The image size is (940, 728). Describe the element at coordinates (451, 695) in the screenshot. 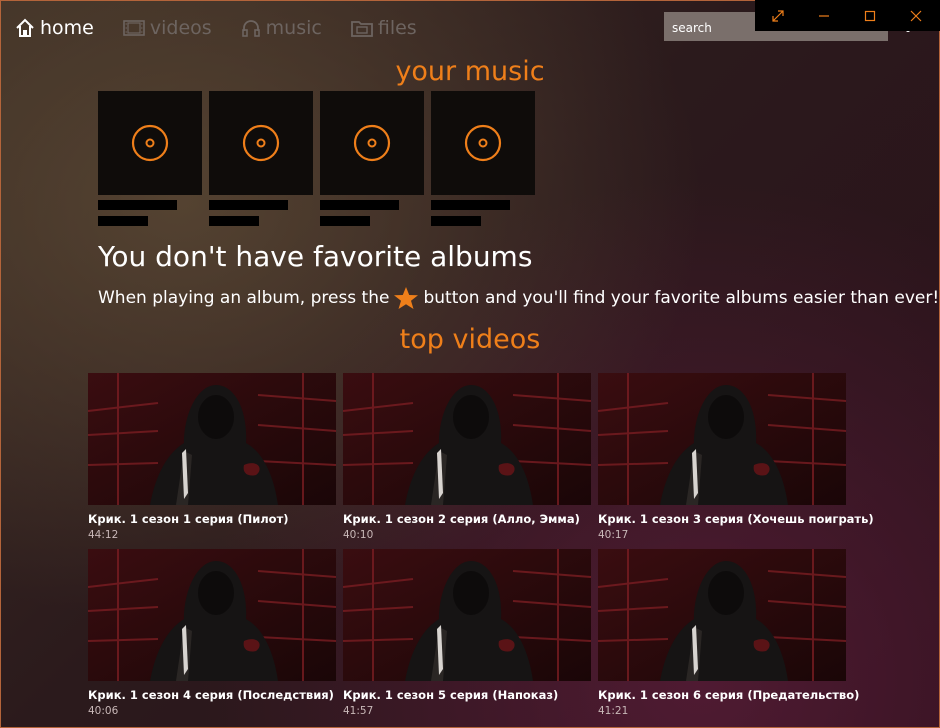

I see `video-title: Крик. 1 сезон 5 серия (Напоказ)` at that location.